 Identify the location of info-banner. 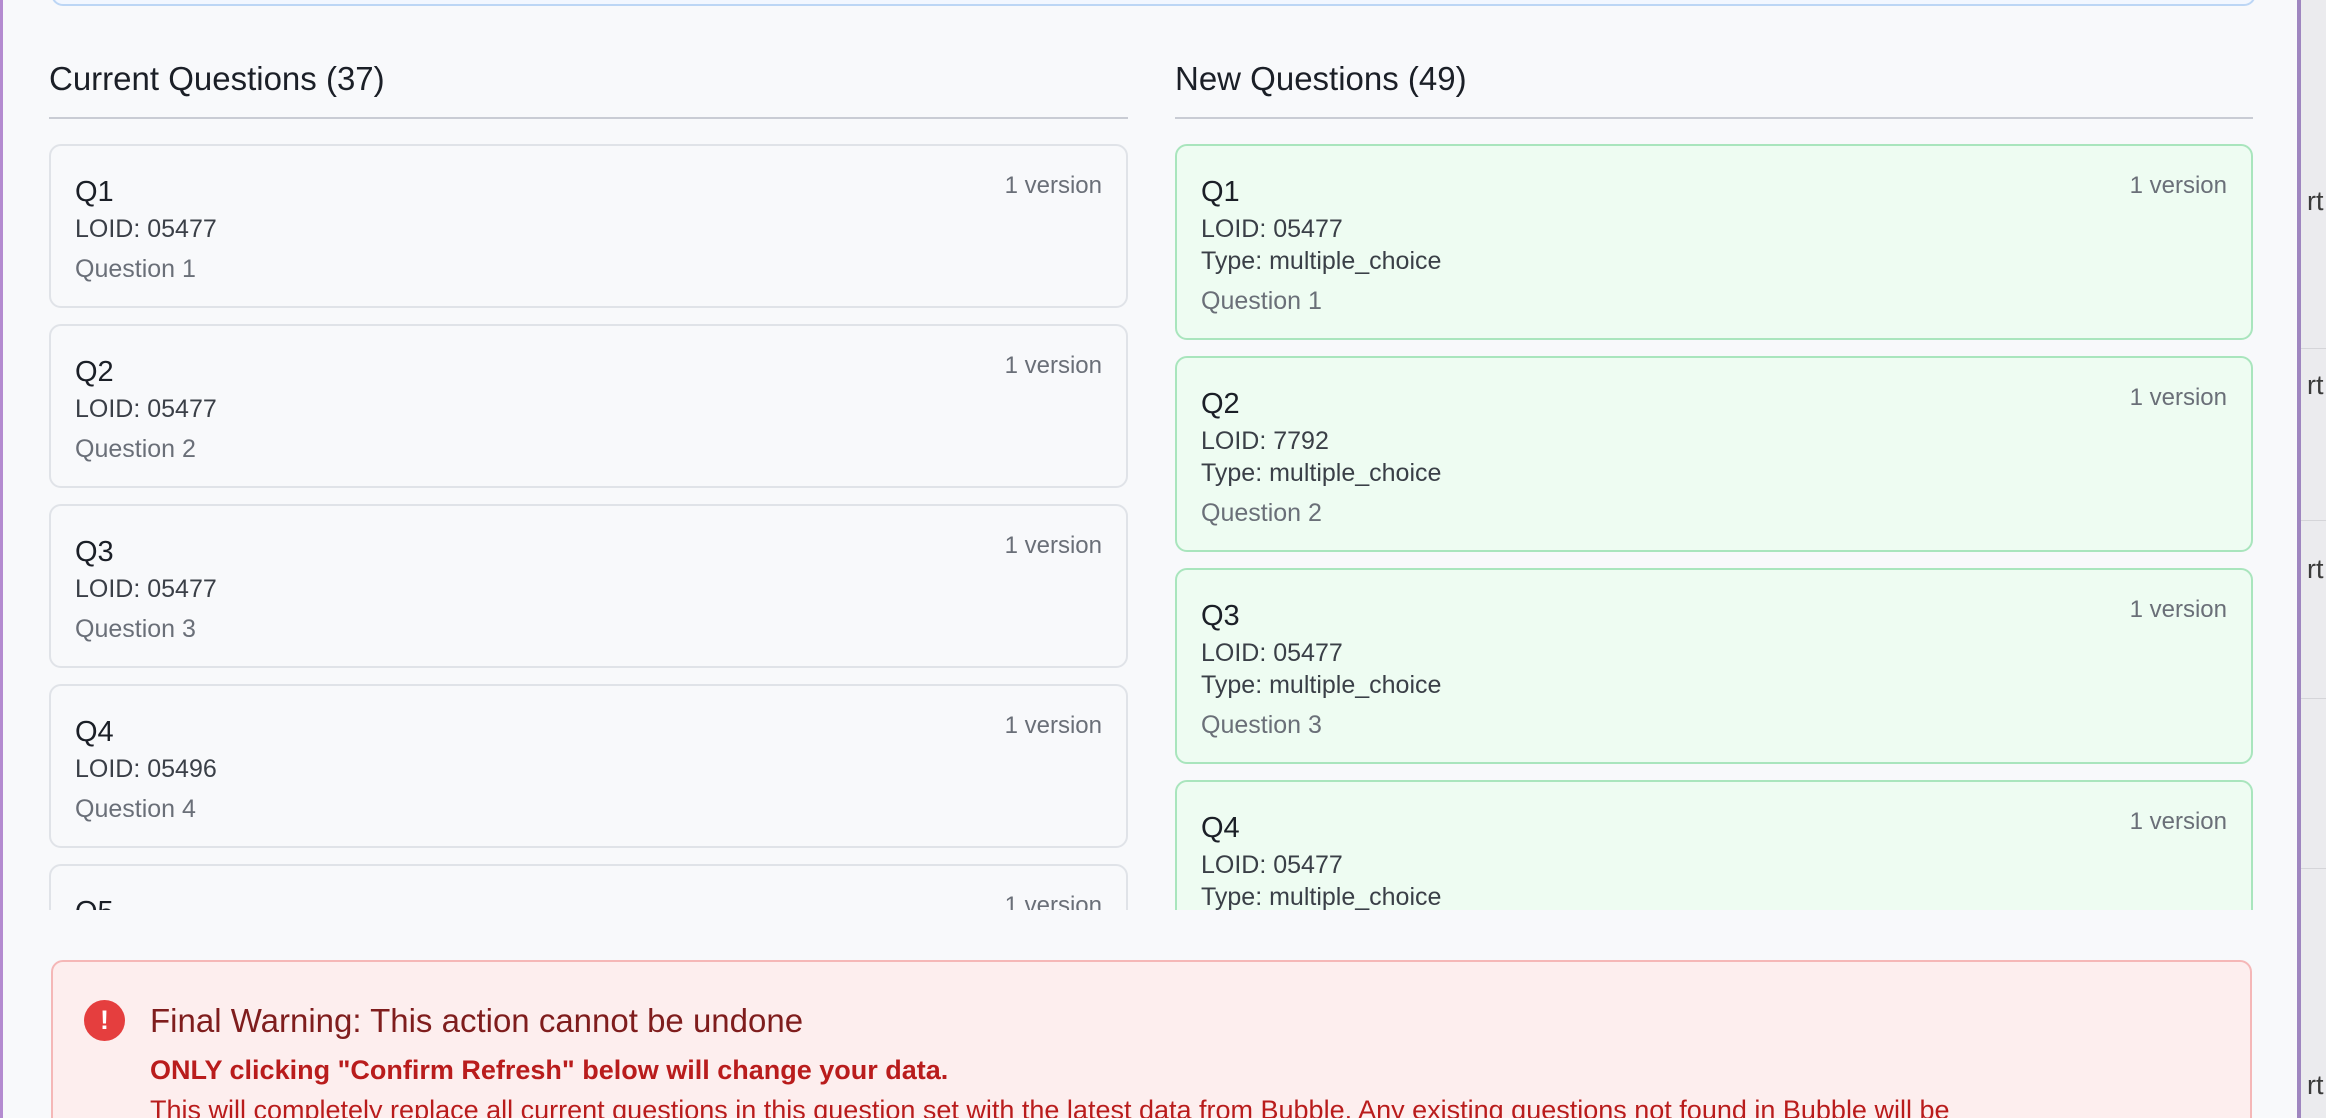
(1153, 3).